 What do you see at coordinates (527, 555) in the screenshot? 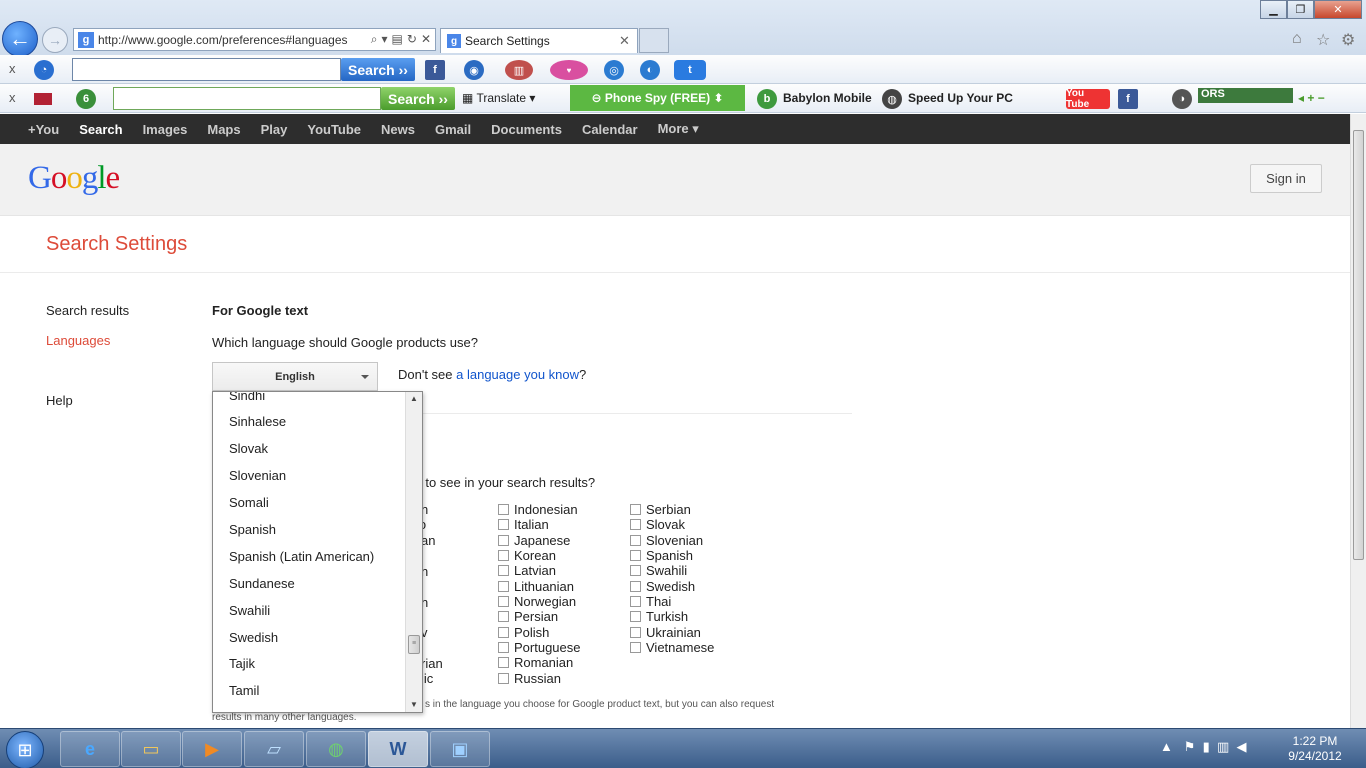
I see `checkbox-korean: Korean` at bounding box center [527, 555].